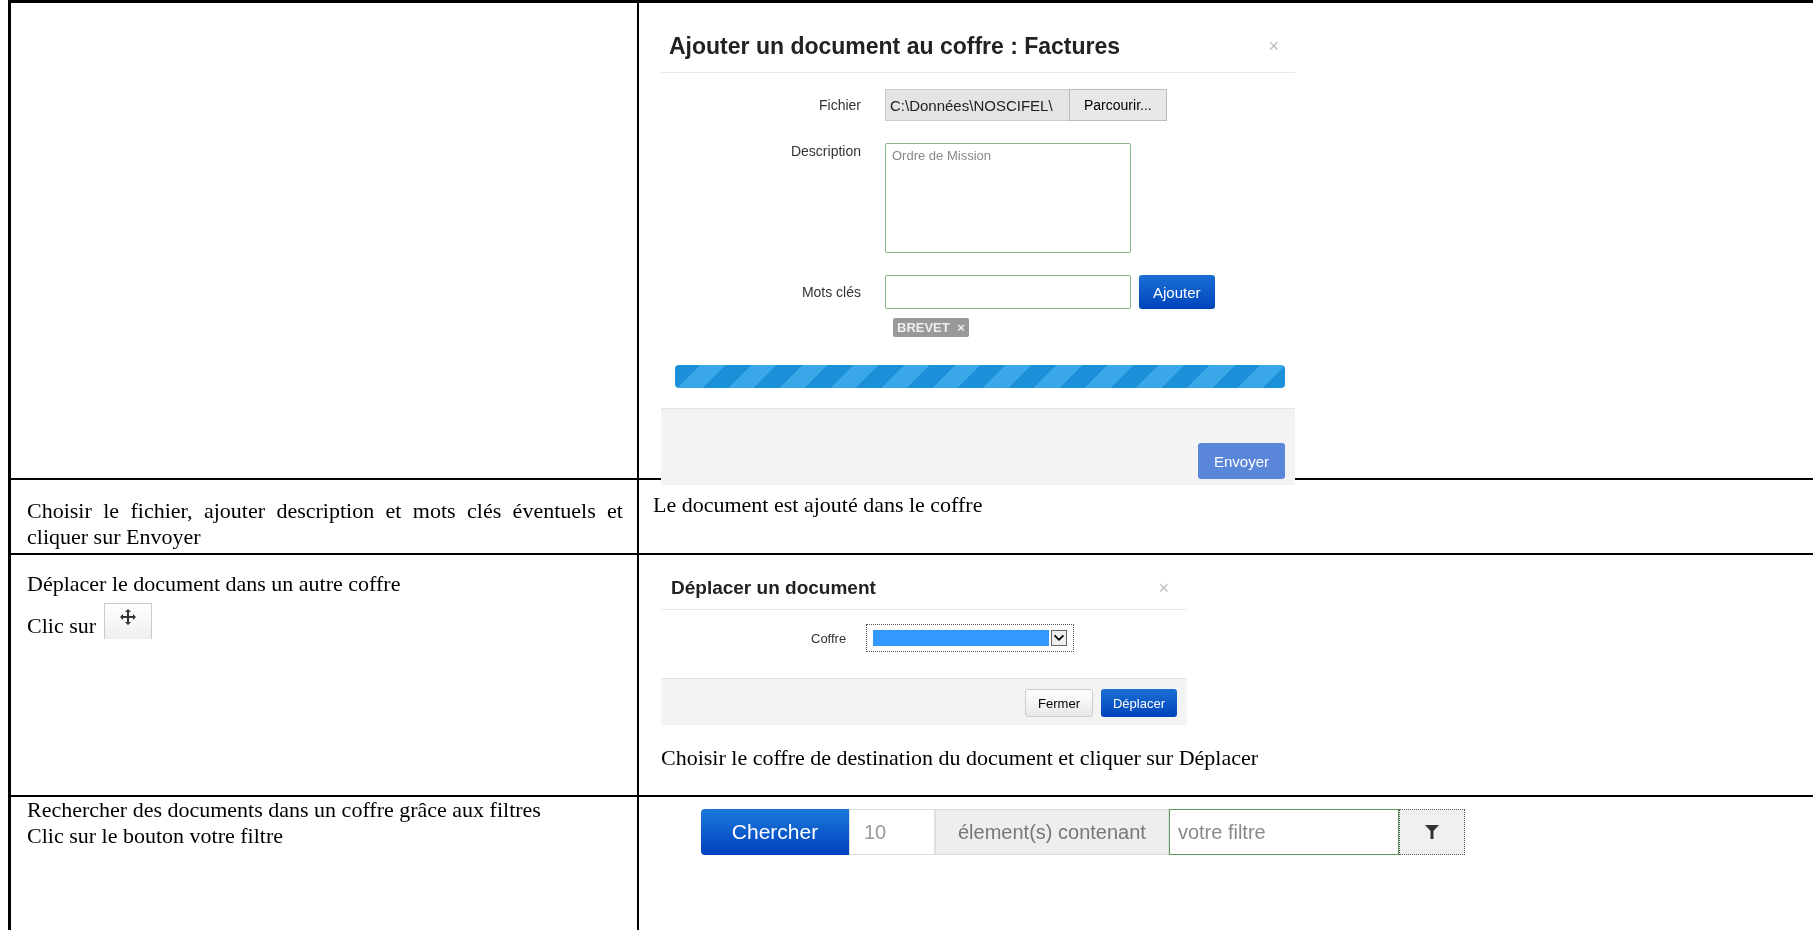  I want to click on keywords-field, so click(1008, 292).